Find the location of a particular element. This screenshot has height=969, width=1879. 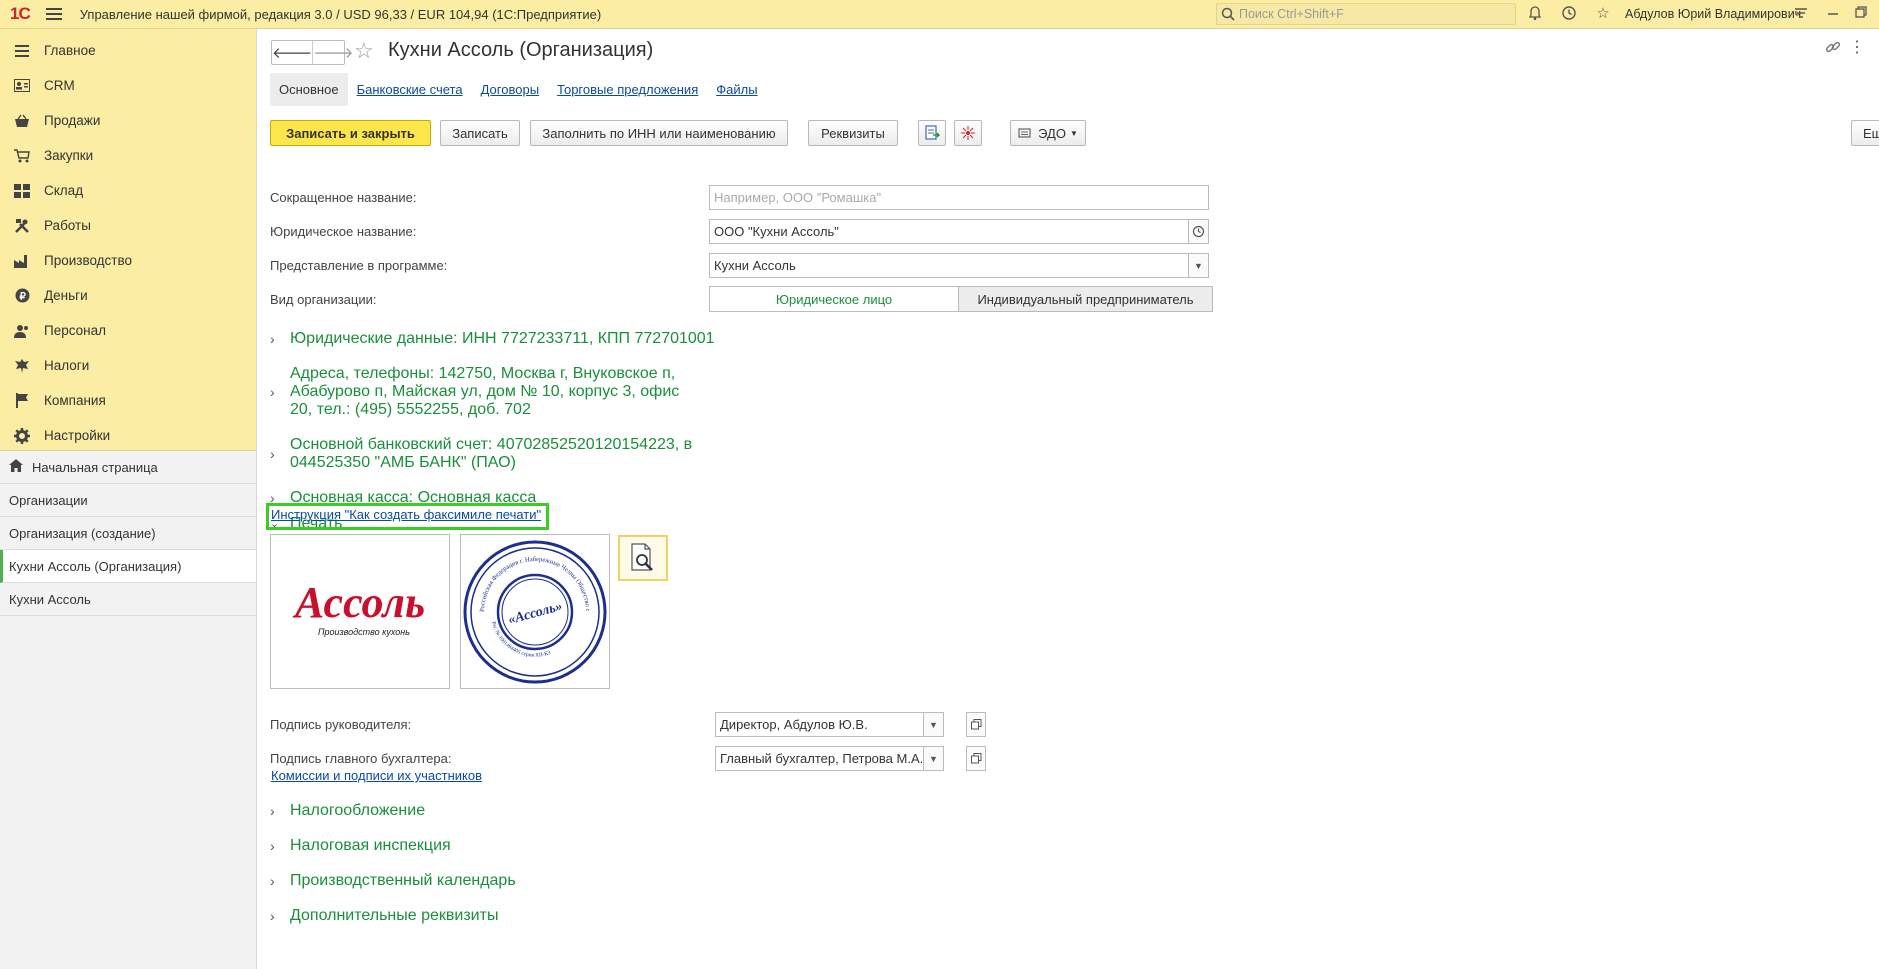

short-name-input: Например, ООО "Ромашка" is located at coordinates (959, 197).